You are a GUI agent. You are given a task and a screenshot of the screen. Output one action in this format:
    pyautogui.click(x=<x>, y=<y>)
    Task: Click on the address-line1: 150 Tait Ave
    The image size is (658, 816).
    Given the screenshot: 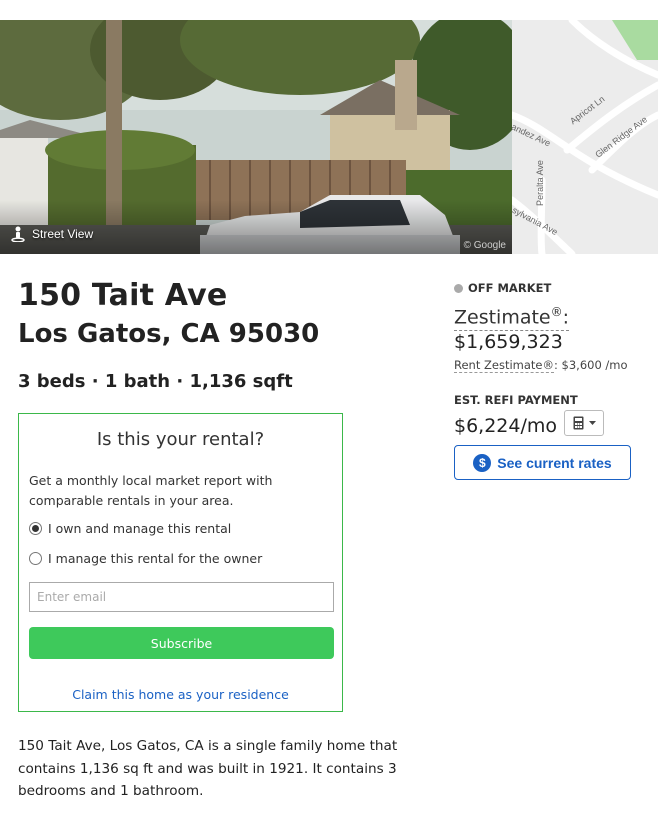 What is the action you would take?
    pyautogui.click(x=123, y=295)
    